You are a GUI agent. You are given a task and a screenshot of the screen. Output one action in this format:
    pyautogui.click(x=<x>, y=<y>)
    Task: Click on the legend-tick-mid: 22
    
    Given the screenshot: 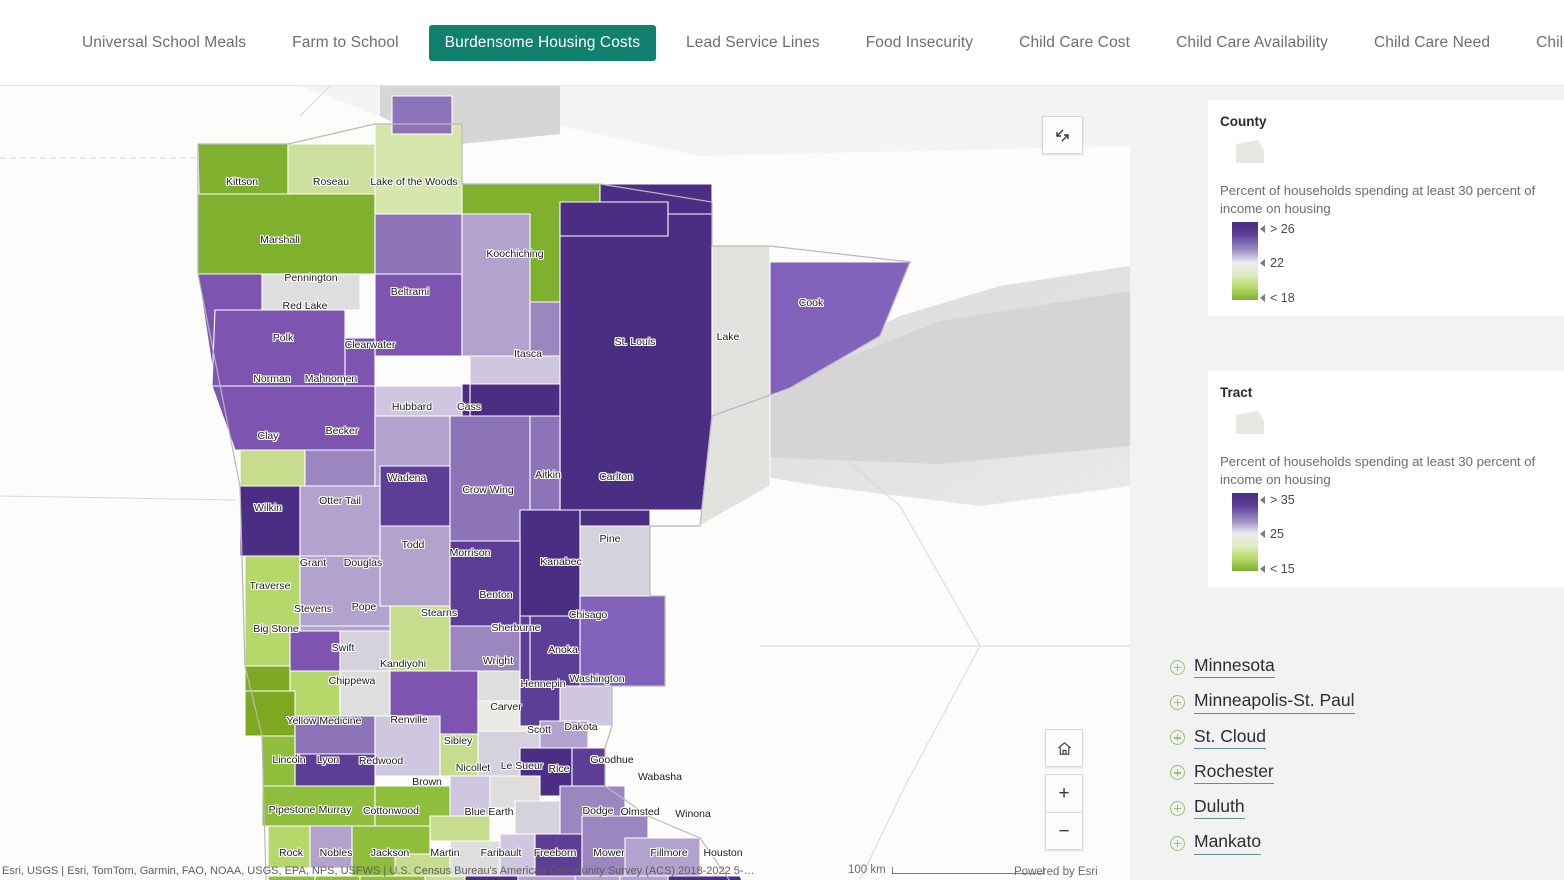 What is the action you would take?
    pyautogui.click(x=1271, y=263)
    